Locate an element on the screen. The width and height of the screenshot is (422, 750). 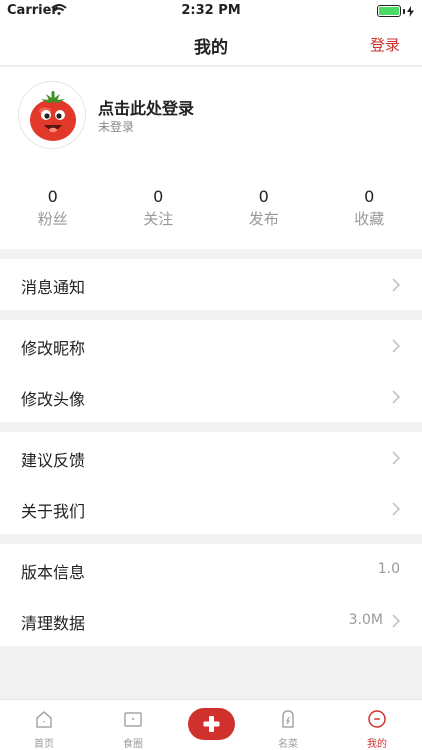
tab-food-circle: 食圈 is located at coordinates (133, 725).